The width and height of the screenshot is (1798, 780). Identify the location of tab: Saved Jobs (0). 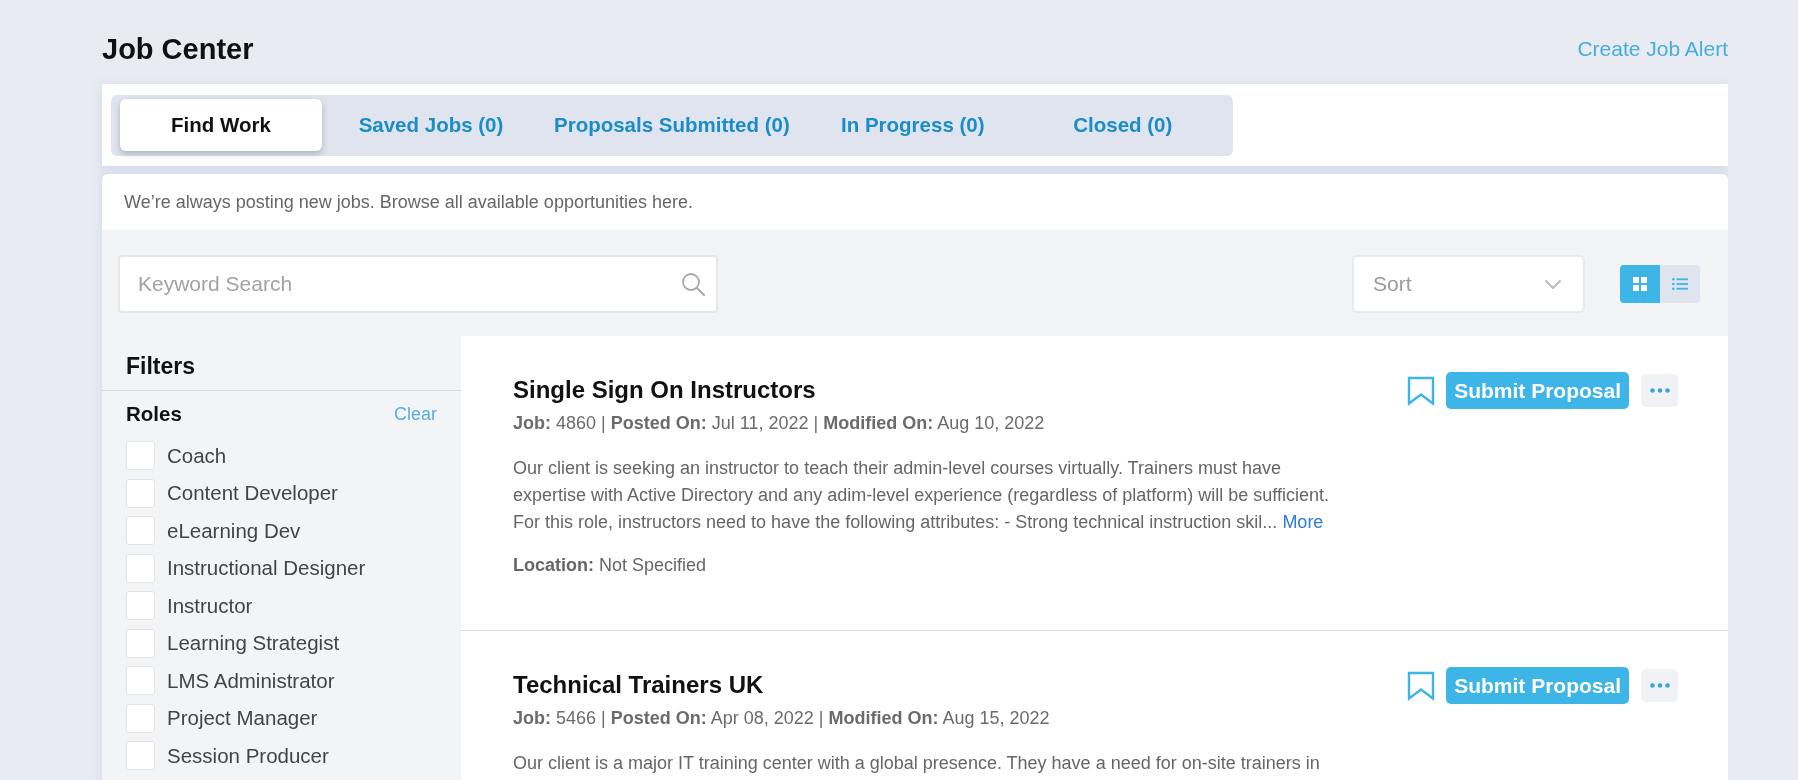
(431, 125).